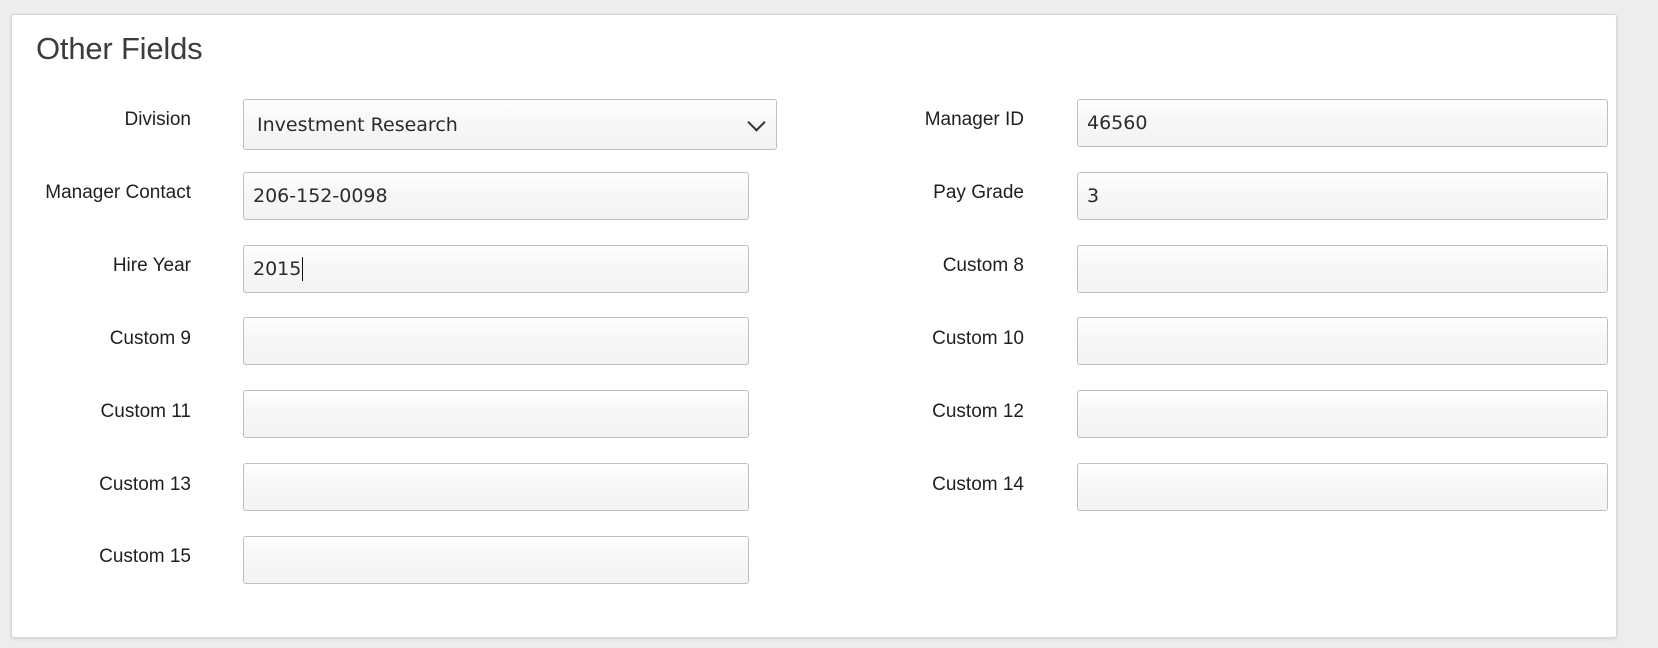 This screenshot has height=648, width=1658. I want to click on manager-id-field: 46560, so click(1342, 123).